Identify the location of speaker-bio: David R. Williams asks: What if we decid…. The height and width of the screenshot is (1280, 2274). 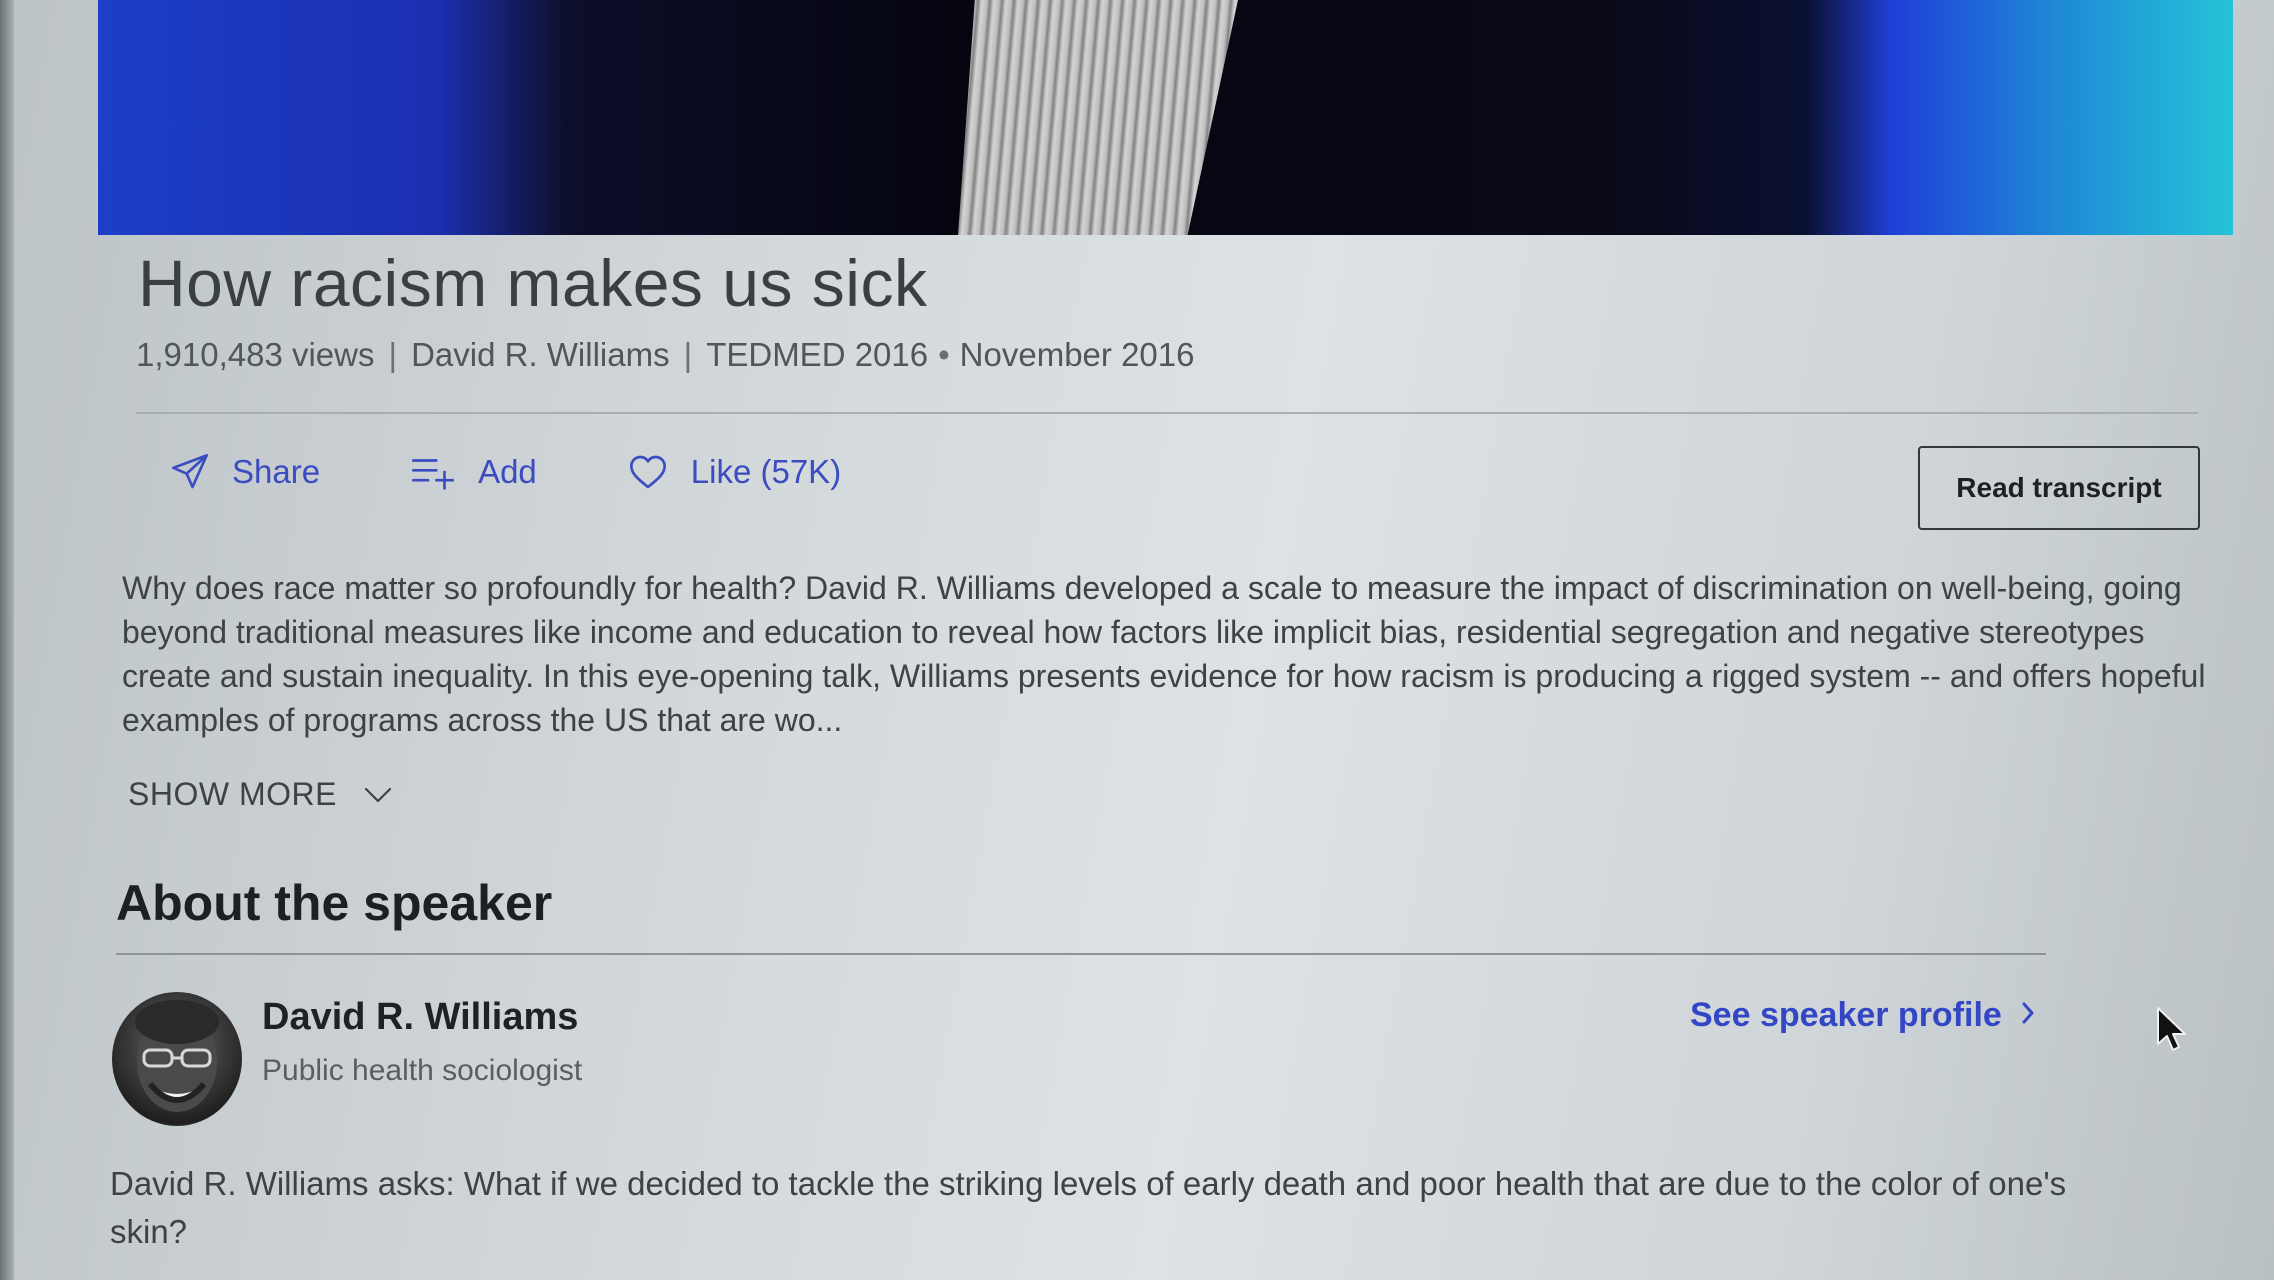
(1088, 1207).